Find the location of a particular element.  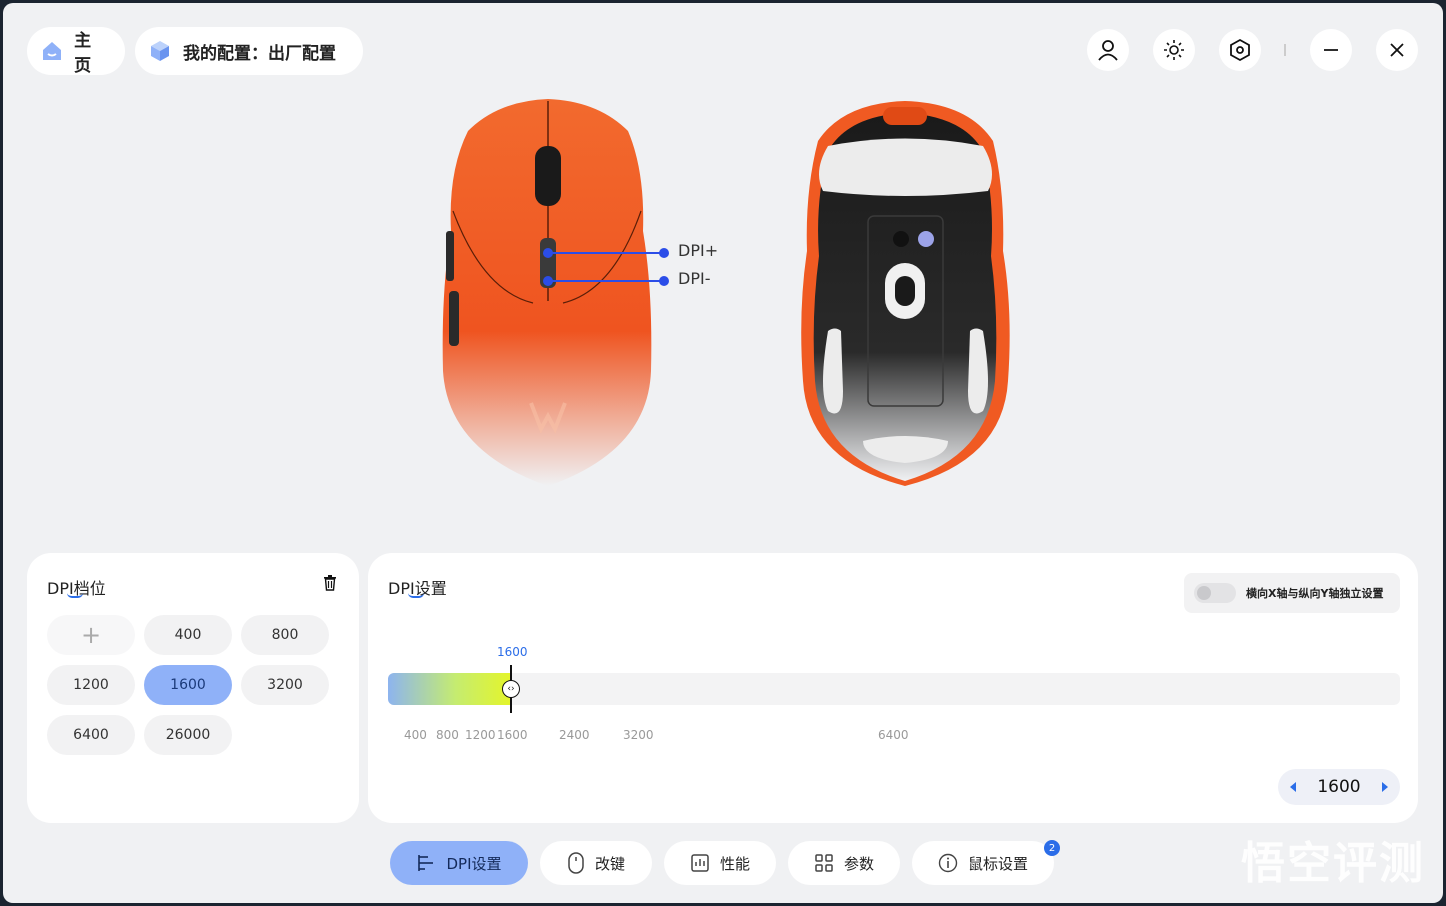

close-icon is located at coordinates (1397, 50).